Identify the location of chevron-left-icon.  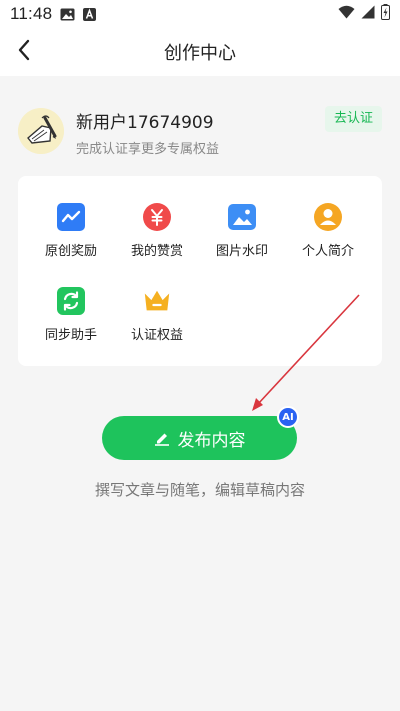
(24, 52).